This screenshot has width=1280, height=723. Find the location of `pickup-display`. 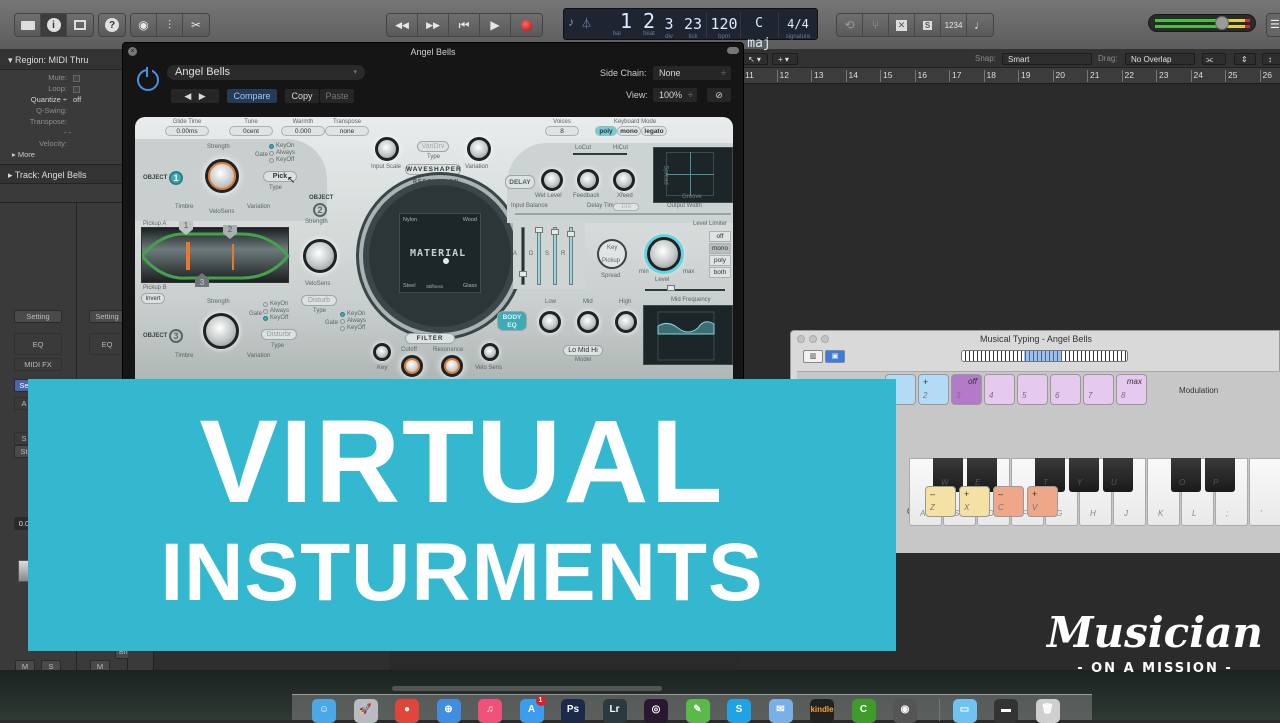

pickup-display is located at coordinates (215, 255).